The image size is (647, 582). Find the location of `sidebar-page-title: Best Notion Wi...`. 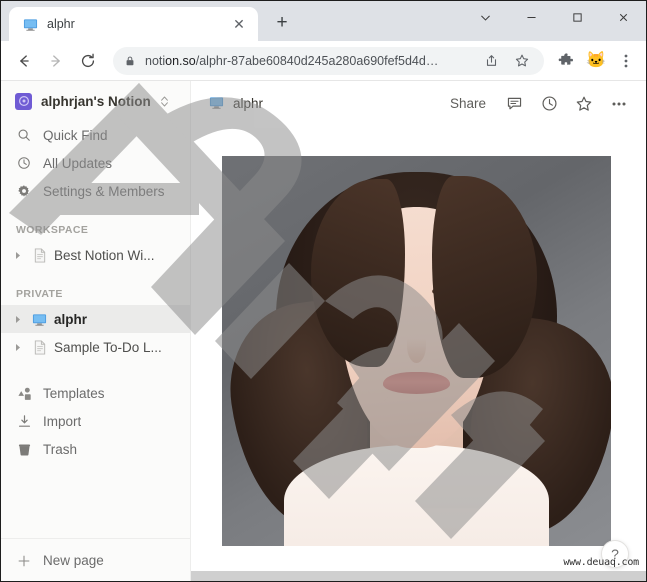

sidebar-page-title: Best Notion Wi... is located at coordinates (104, 255).